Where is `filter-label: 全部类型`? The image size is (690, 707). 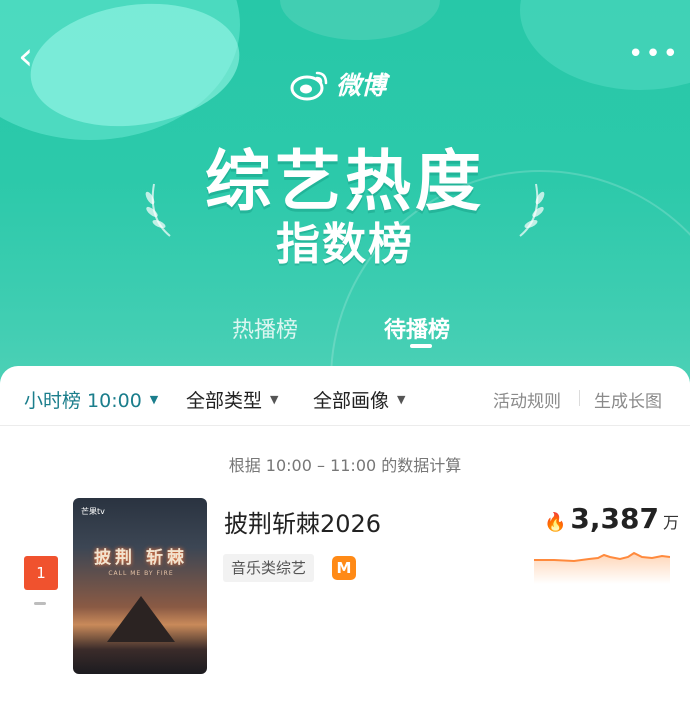
filter-label: 全部类型 is located at coordinates (224, 401).